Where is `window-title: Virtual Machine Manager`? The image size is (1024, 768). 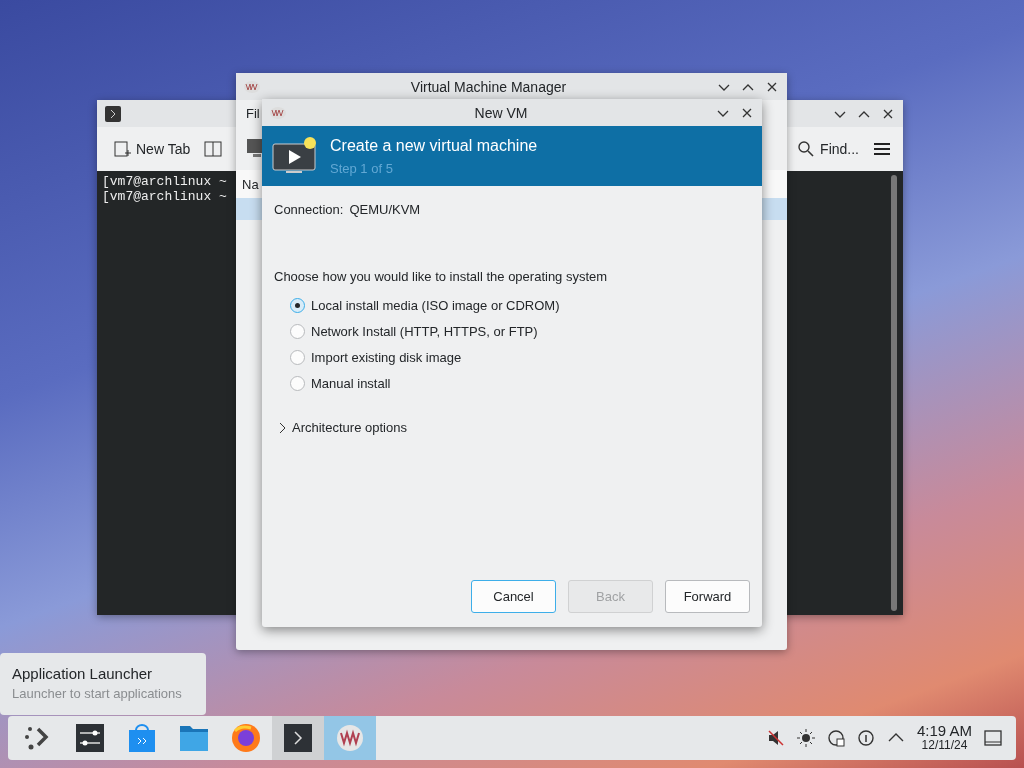 window-title: Virtual Machine Manager is located at coordinates (488, 86).